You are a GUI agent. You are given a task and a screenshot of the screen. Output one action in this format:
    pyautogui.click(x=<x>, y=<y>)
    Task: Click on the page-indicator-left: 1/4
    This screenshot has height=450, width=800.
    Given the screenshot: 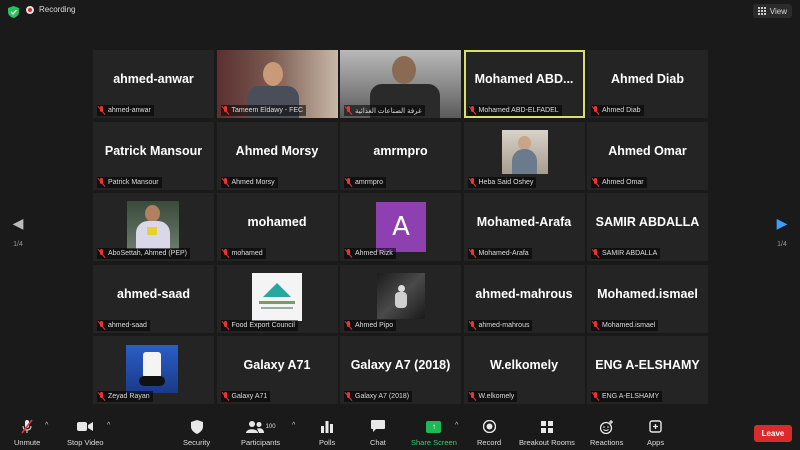 What is the action you would take?
    pyautogui.click(x=18, y=244)
    